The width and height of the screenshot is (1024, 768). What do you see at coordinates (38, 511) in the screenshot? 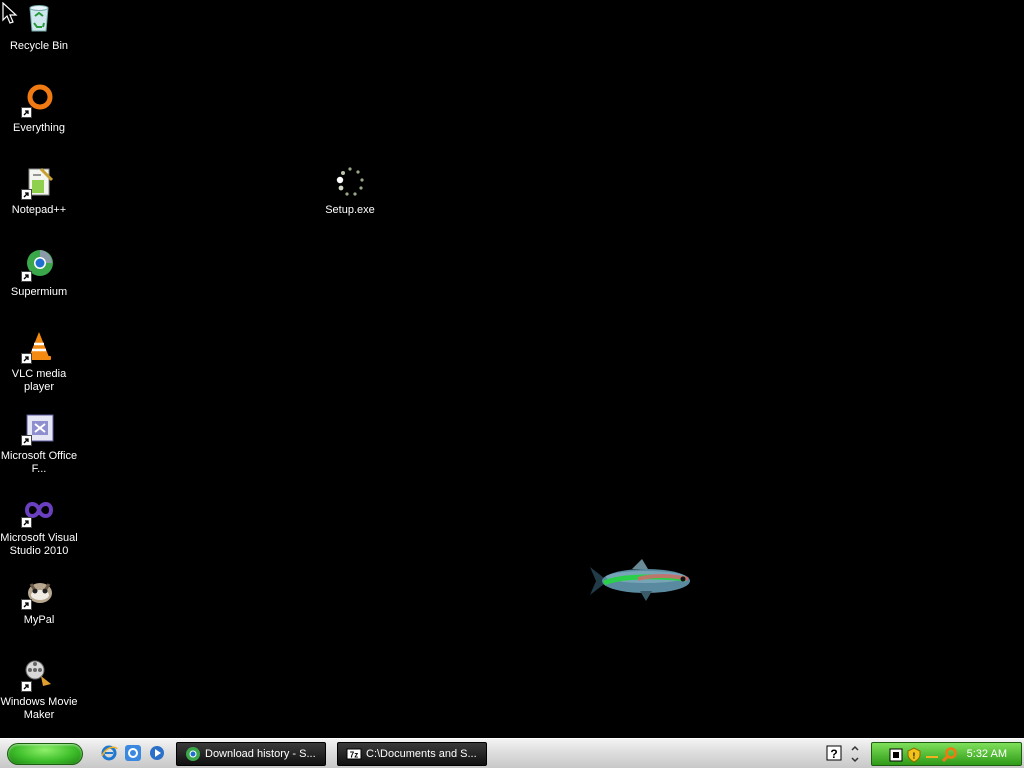
I see `visual-studio-icon` at bounding box center [38, 511].